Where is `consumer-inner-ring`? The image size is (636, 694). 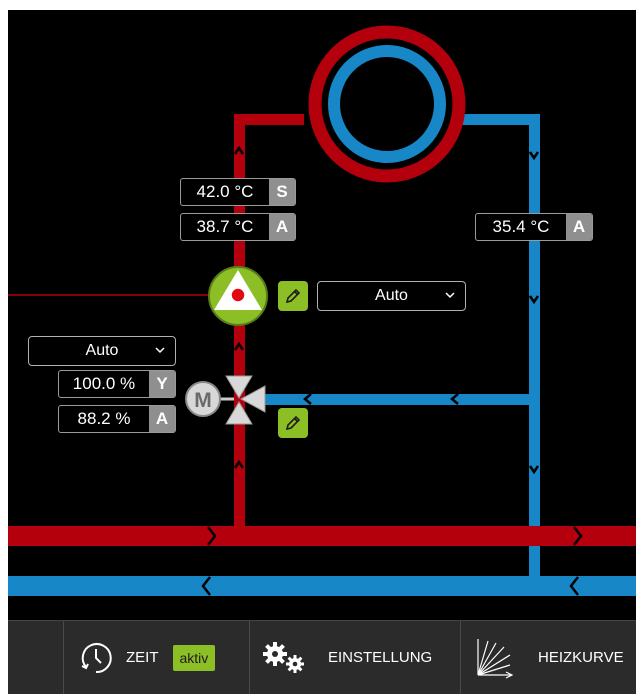
consumer-inner-ring is located at coordinates (387, 104).